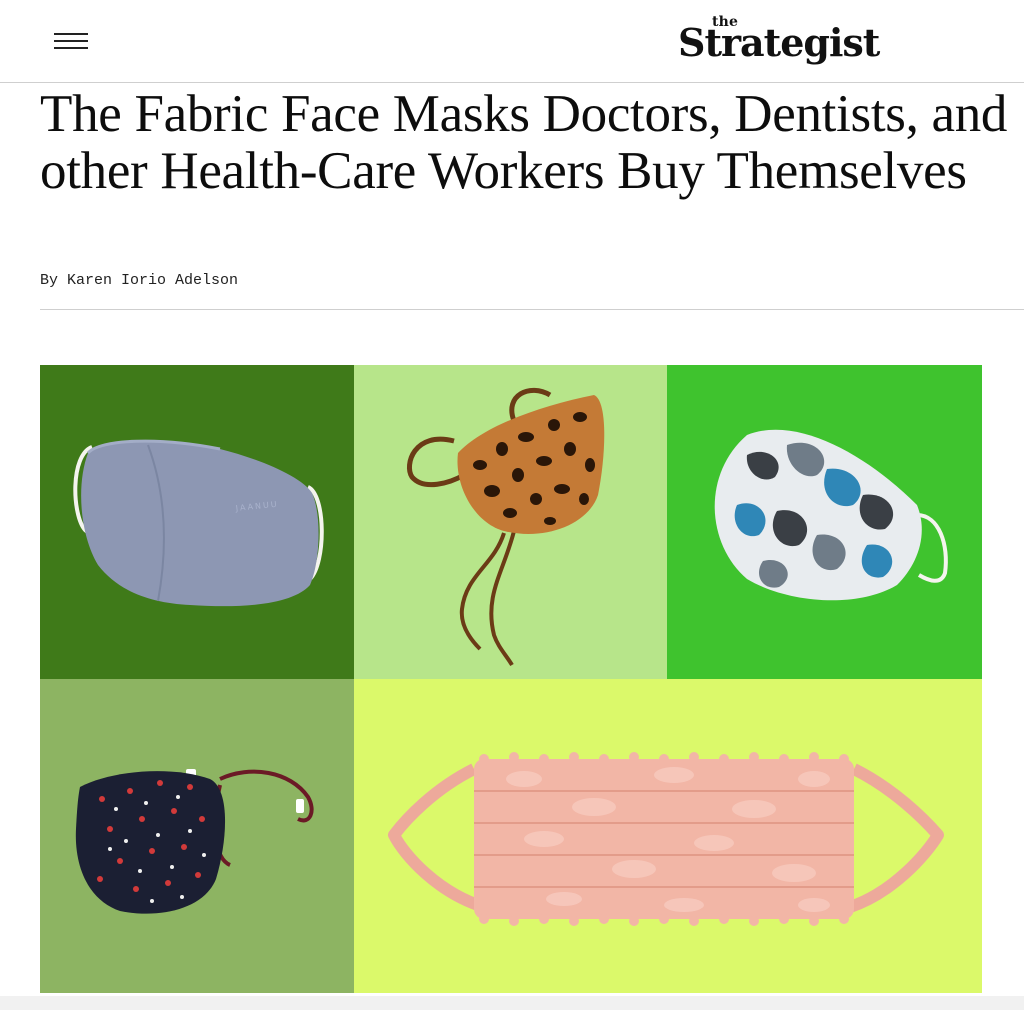 The width and height of the screenshot is (1024, 1010). I want to click on panel-leopard-mask, so click(510, 522).